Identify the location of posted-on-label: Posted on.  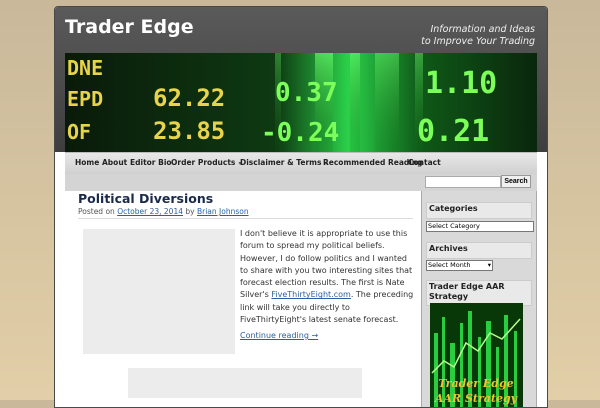
(96, 211).